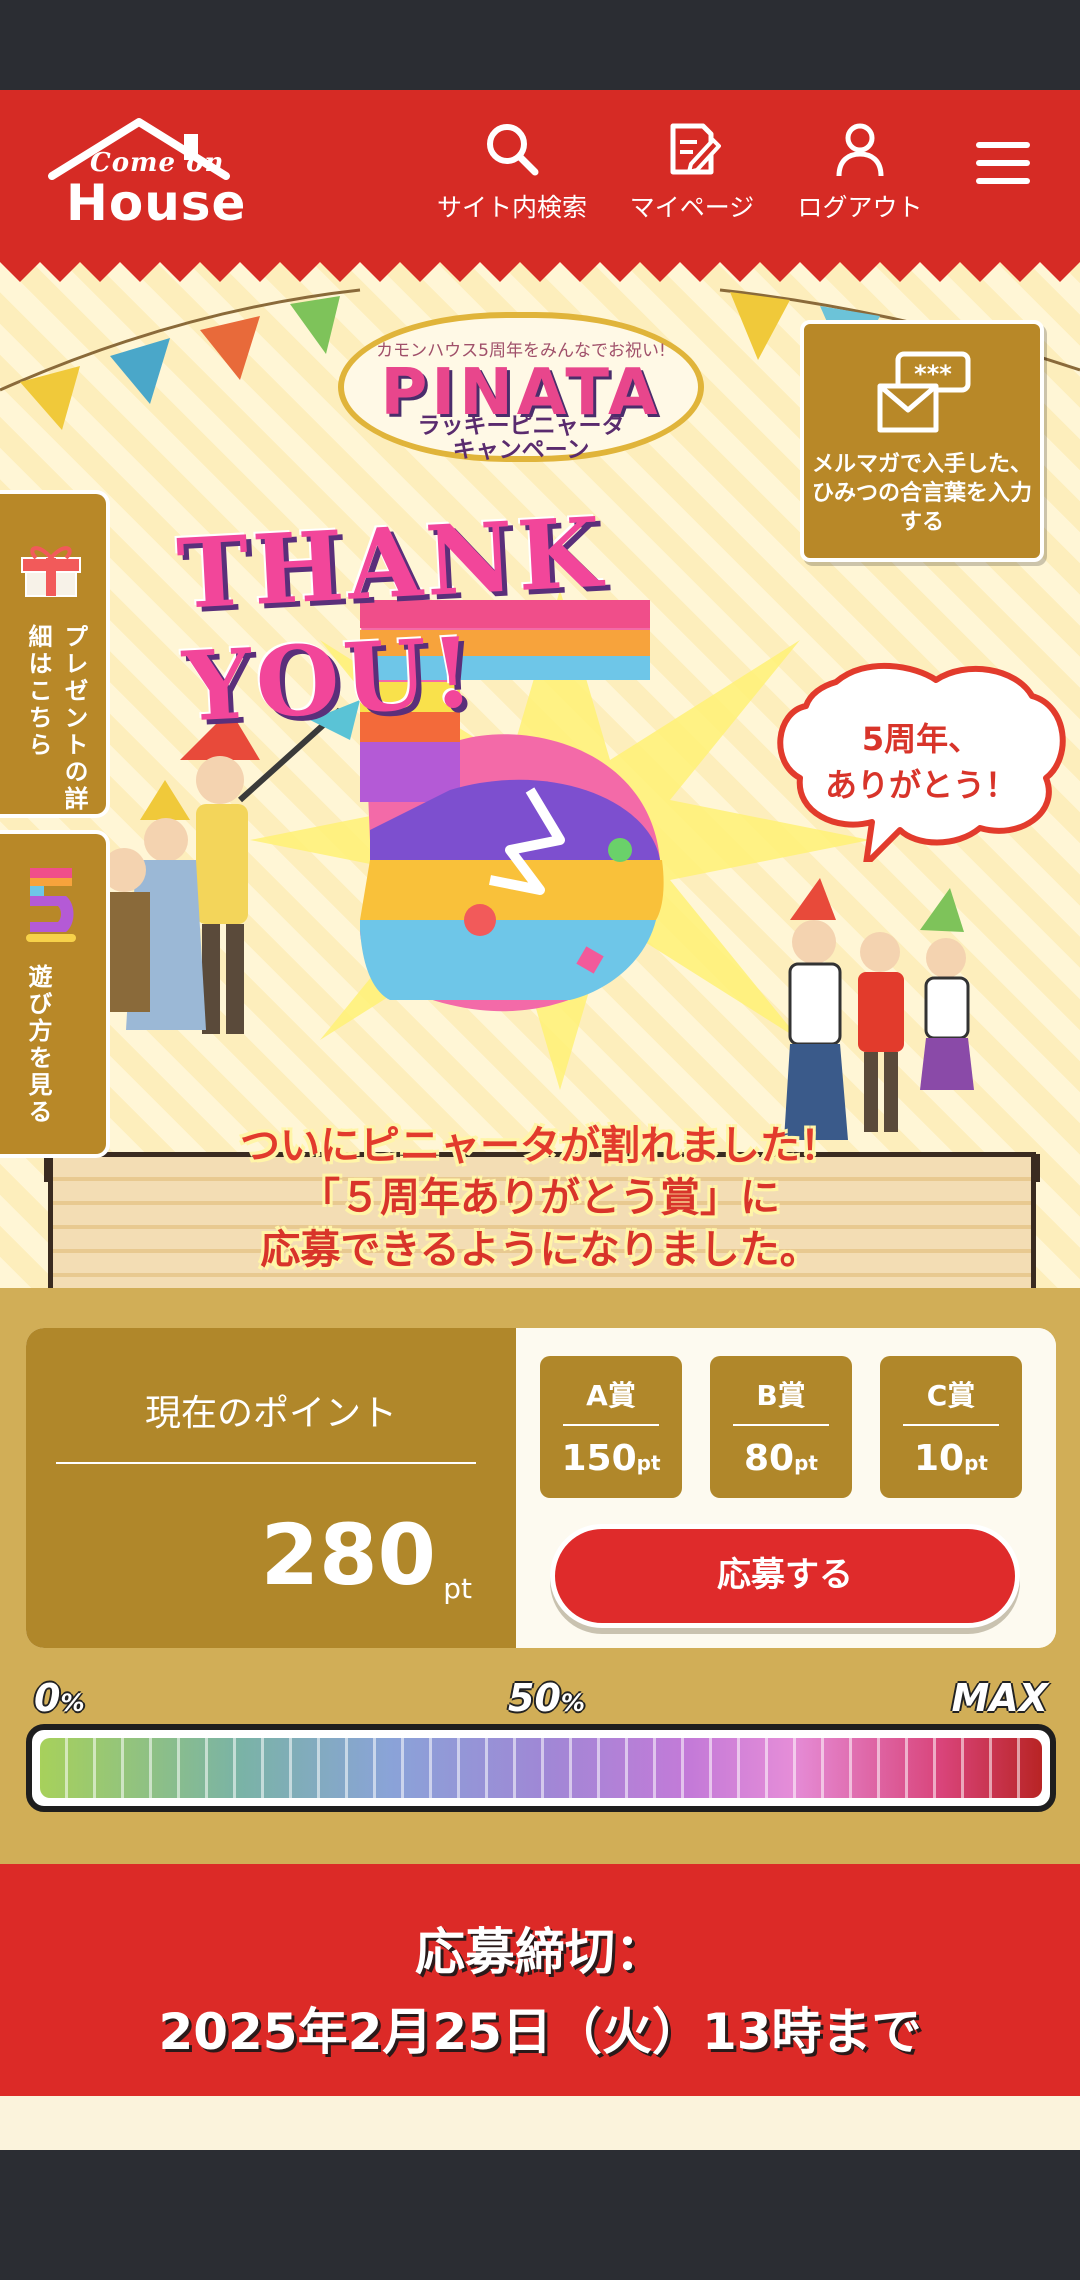  I want to click on hero-message-line3: 応募できるようになりました。, so click(540, 1250).